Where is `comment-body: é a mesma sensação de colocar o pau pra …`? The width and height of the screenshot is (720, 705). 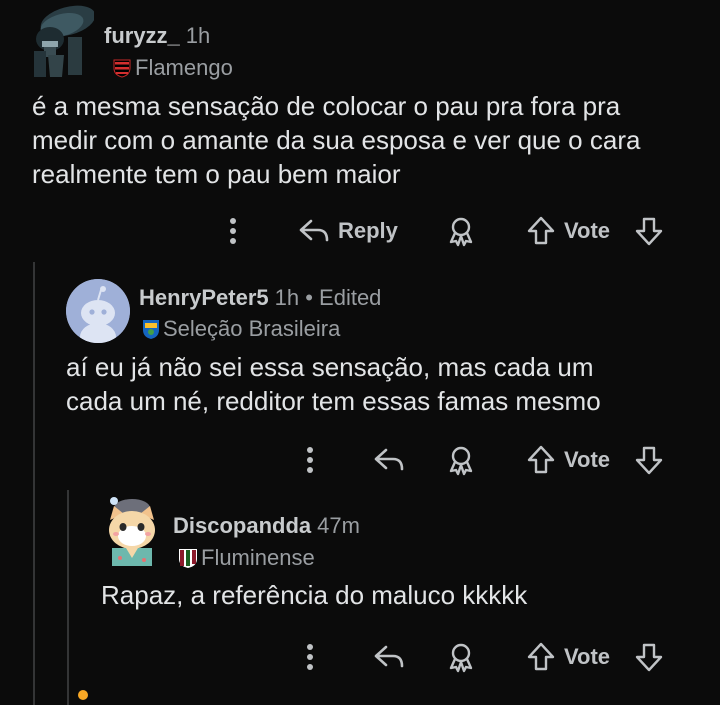 comment-body: é a mesma sensação de colocar o pau pra … is located at coordinates (336, 140).